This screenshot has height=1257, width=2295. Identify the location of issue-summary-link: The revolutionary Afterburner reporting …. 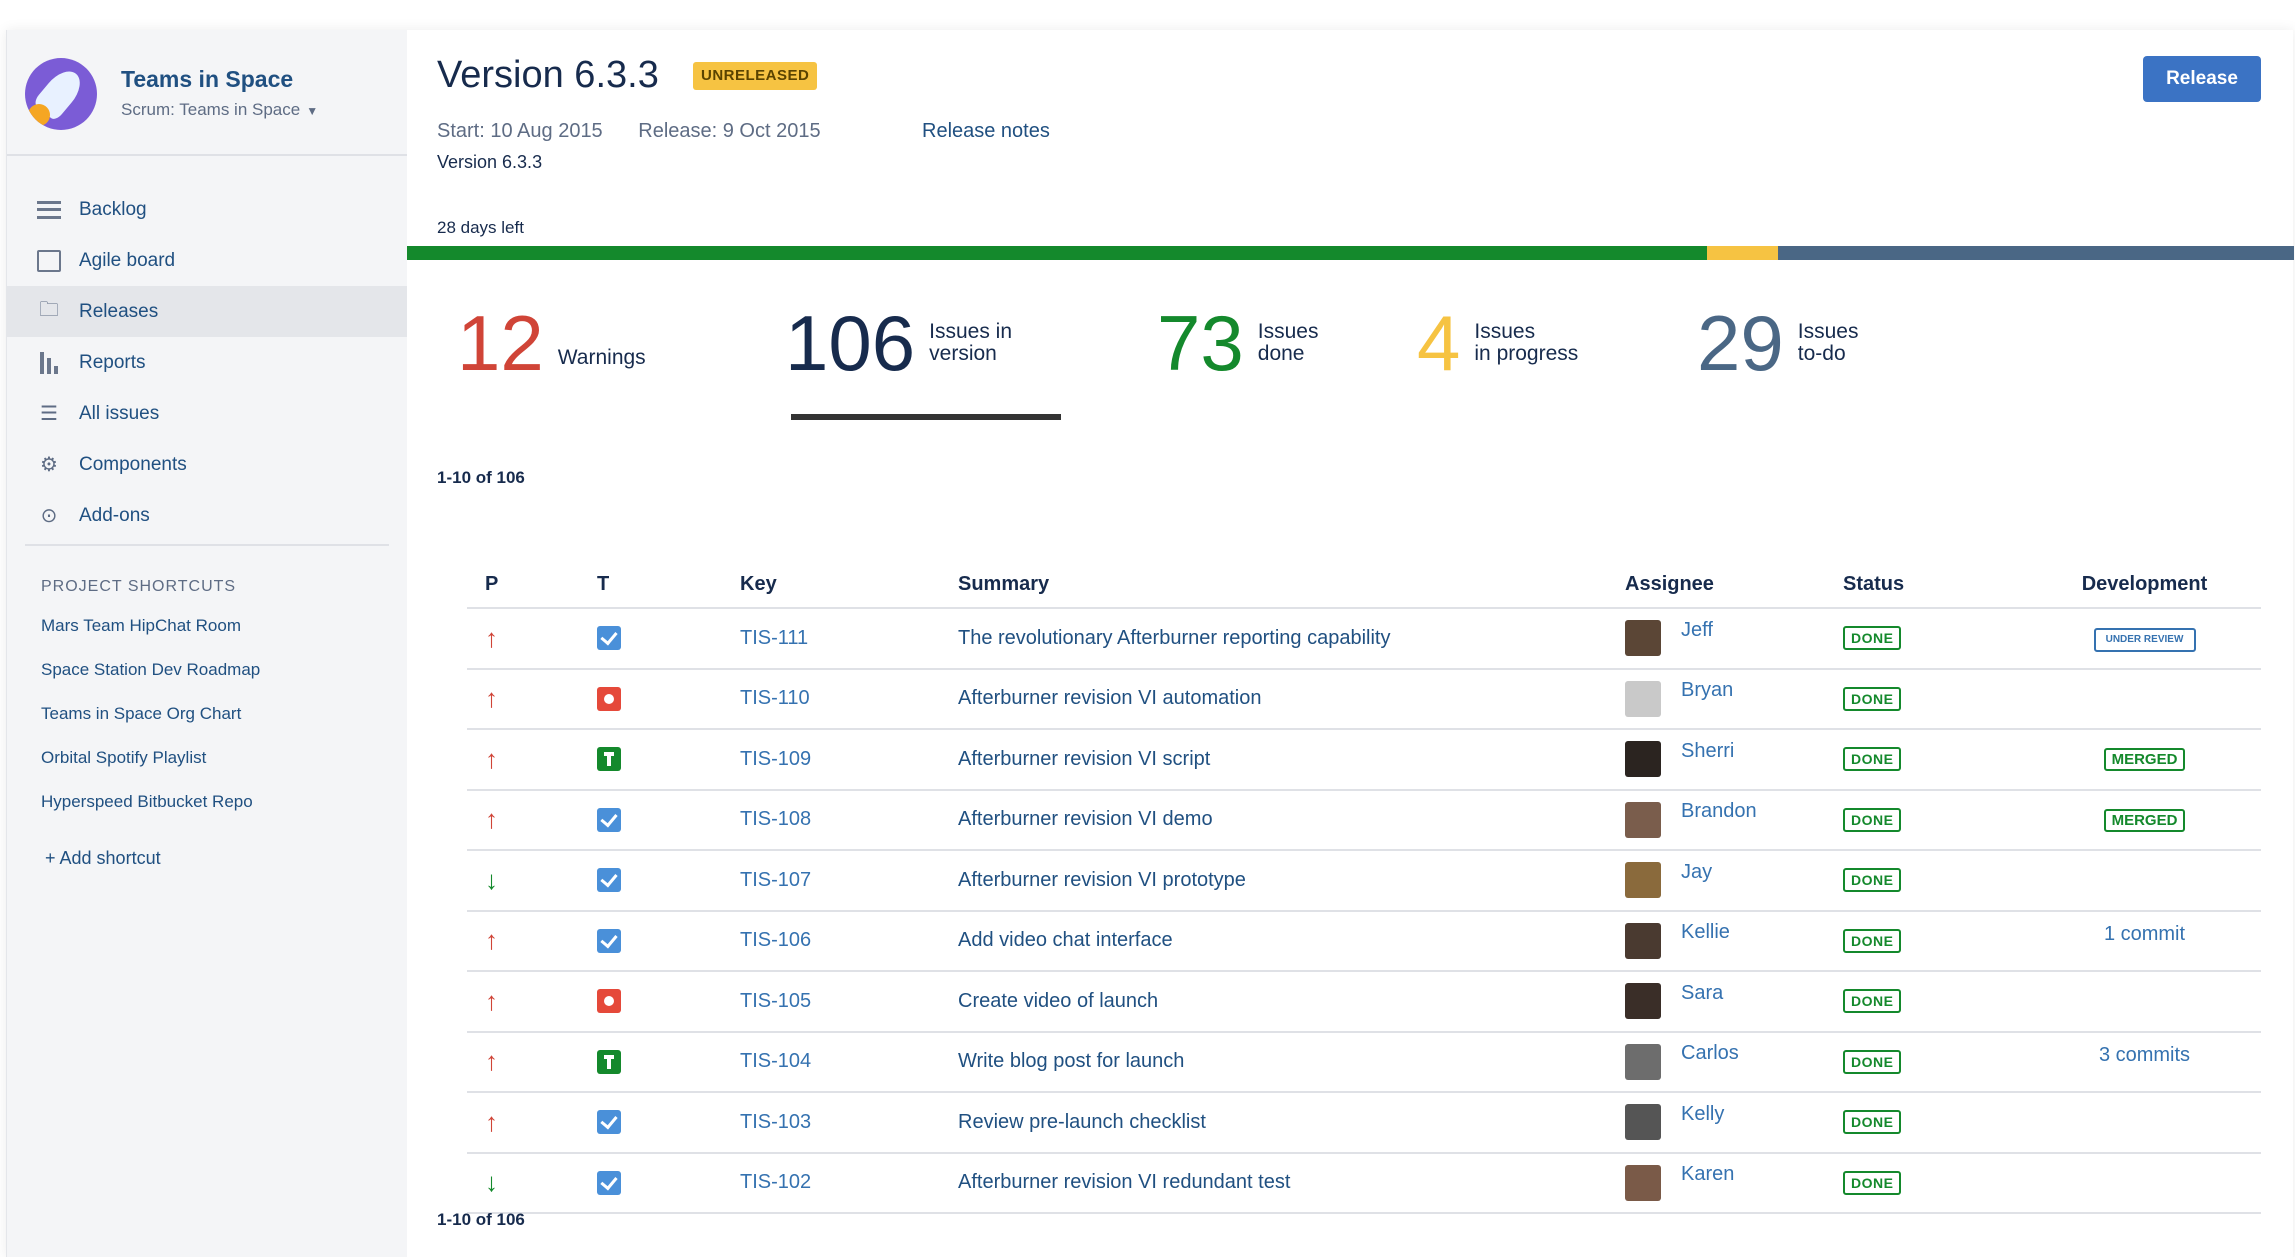
(1291, 639).